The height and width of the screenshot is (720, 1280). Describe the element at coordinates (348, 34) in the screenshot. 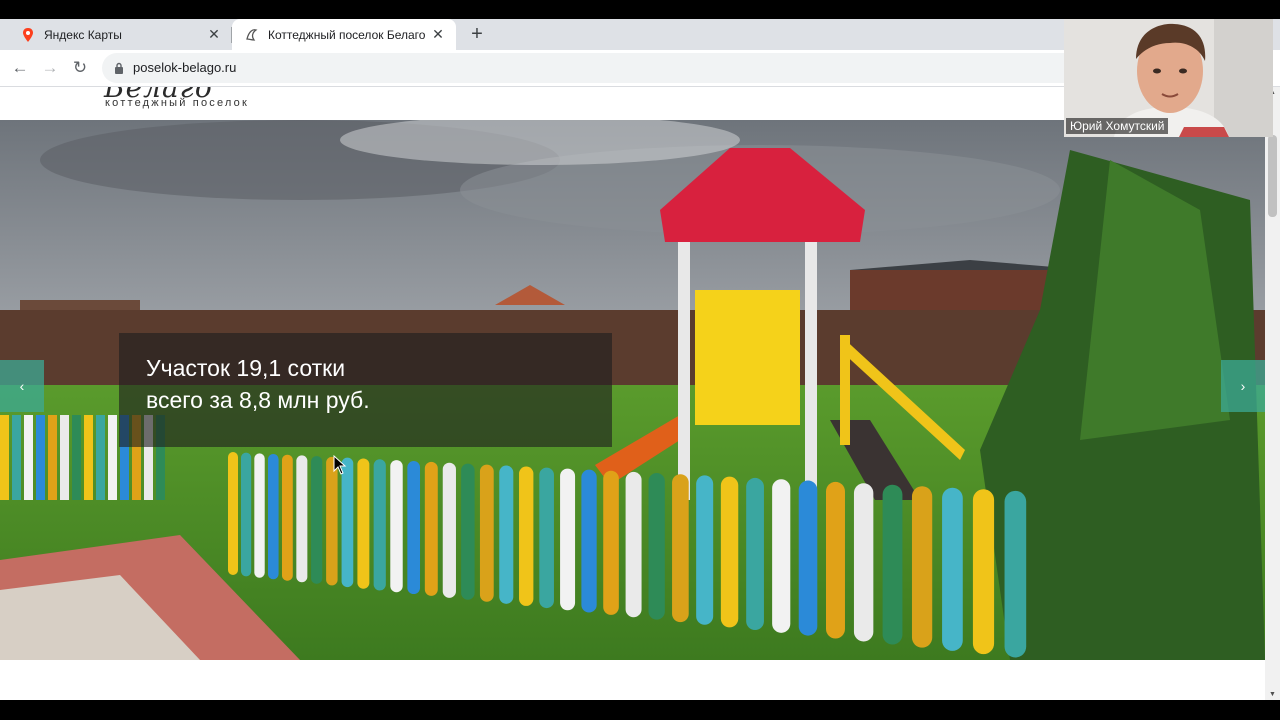

I see `tab-title: Коттеджный поселок Белаго - у` at that location.